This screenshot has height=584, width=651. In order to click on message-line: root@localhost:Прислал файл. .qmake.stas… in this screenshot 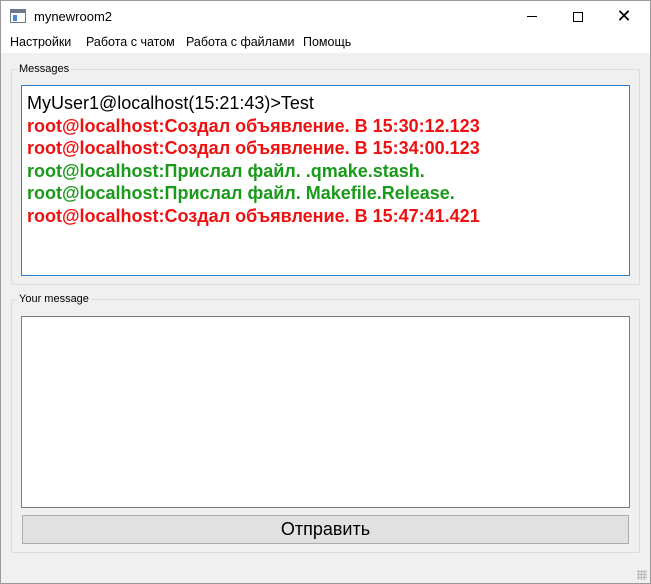, I will do `click(226, 170)`.